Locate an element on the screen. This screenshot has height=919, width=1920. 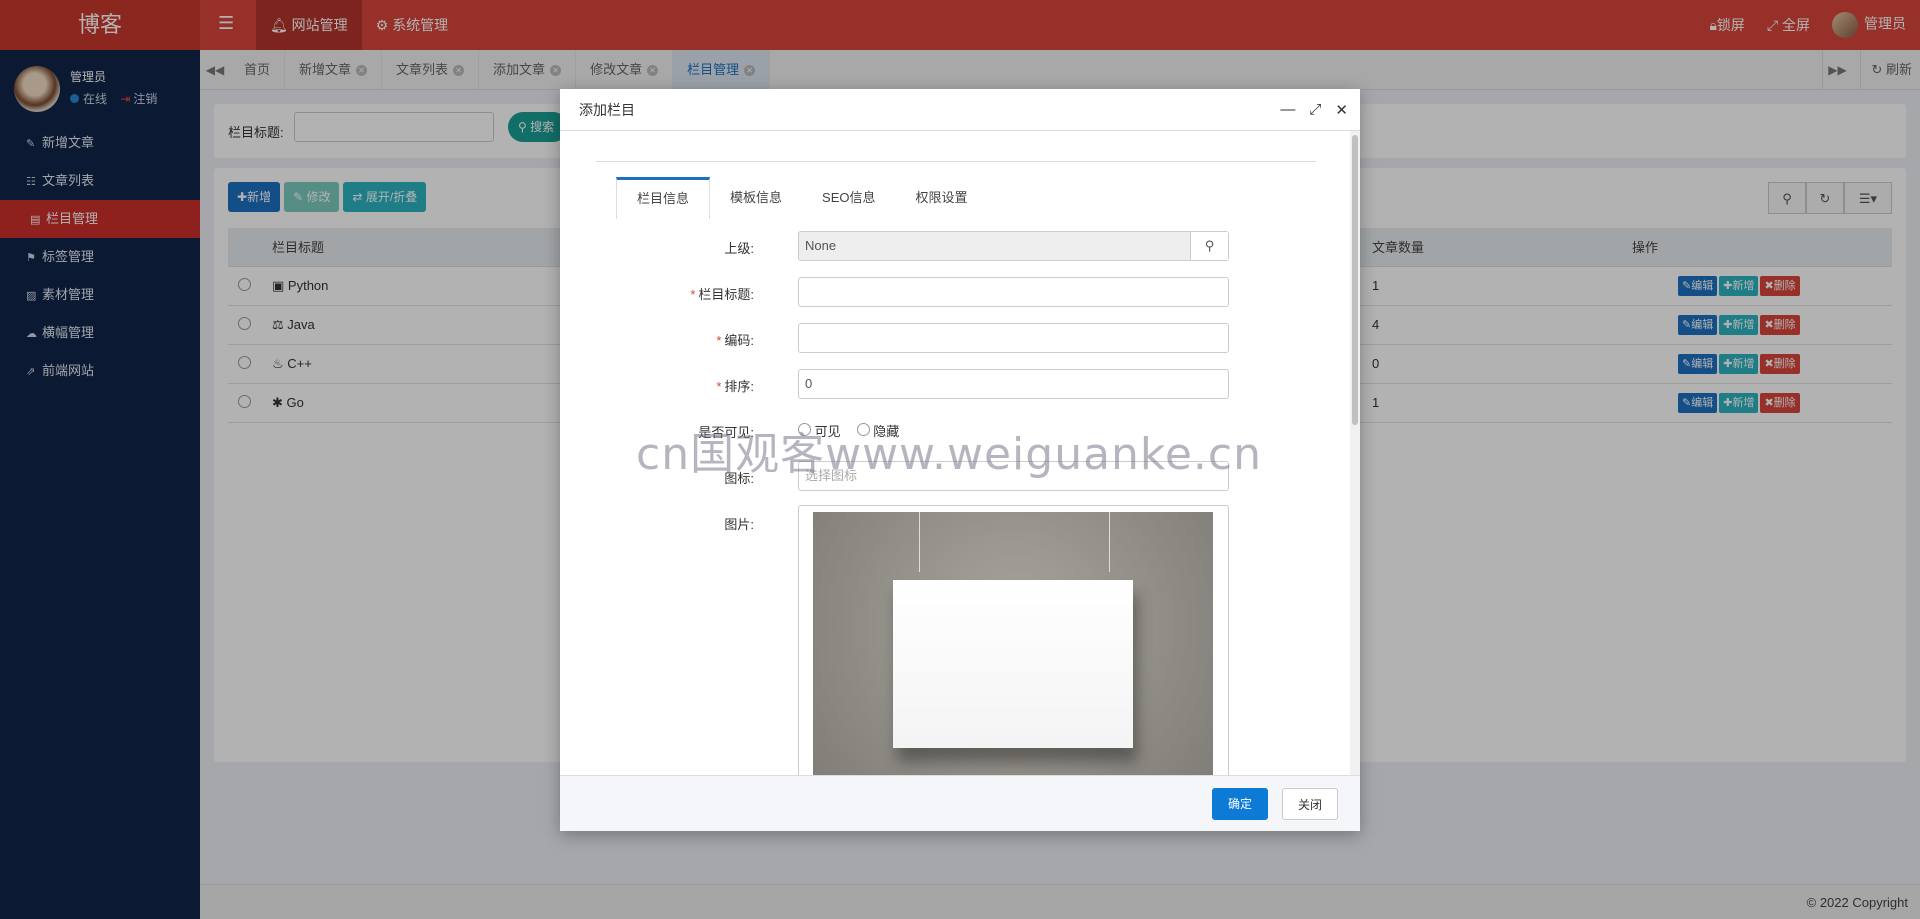
form-row-order: * 排序: 0 is located at coordinates (960, 384).